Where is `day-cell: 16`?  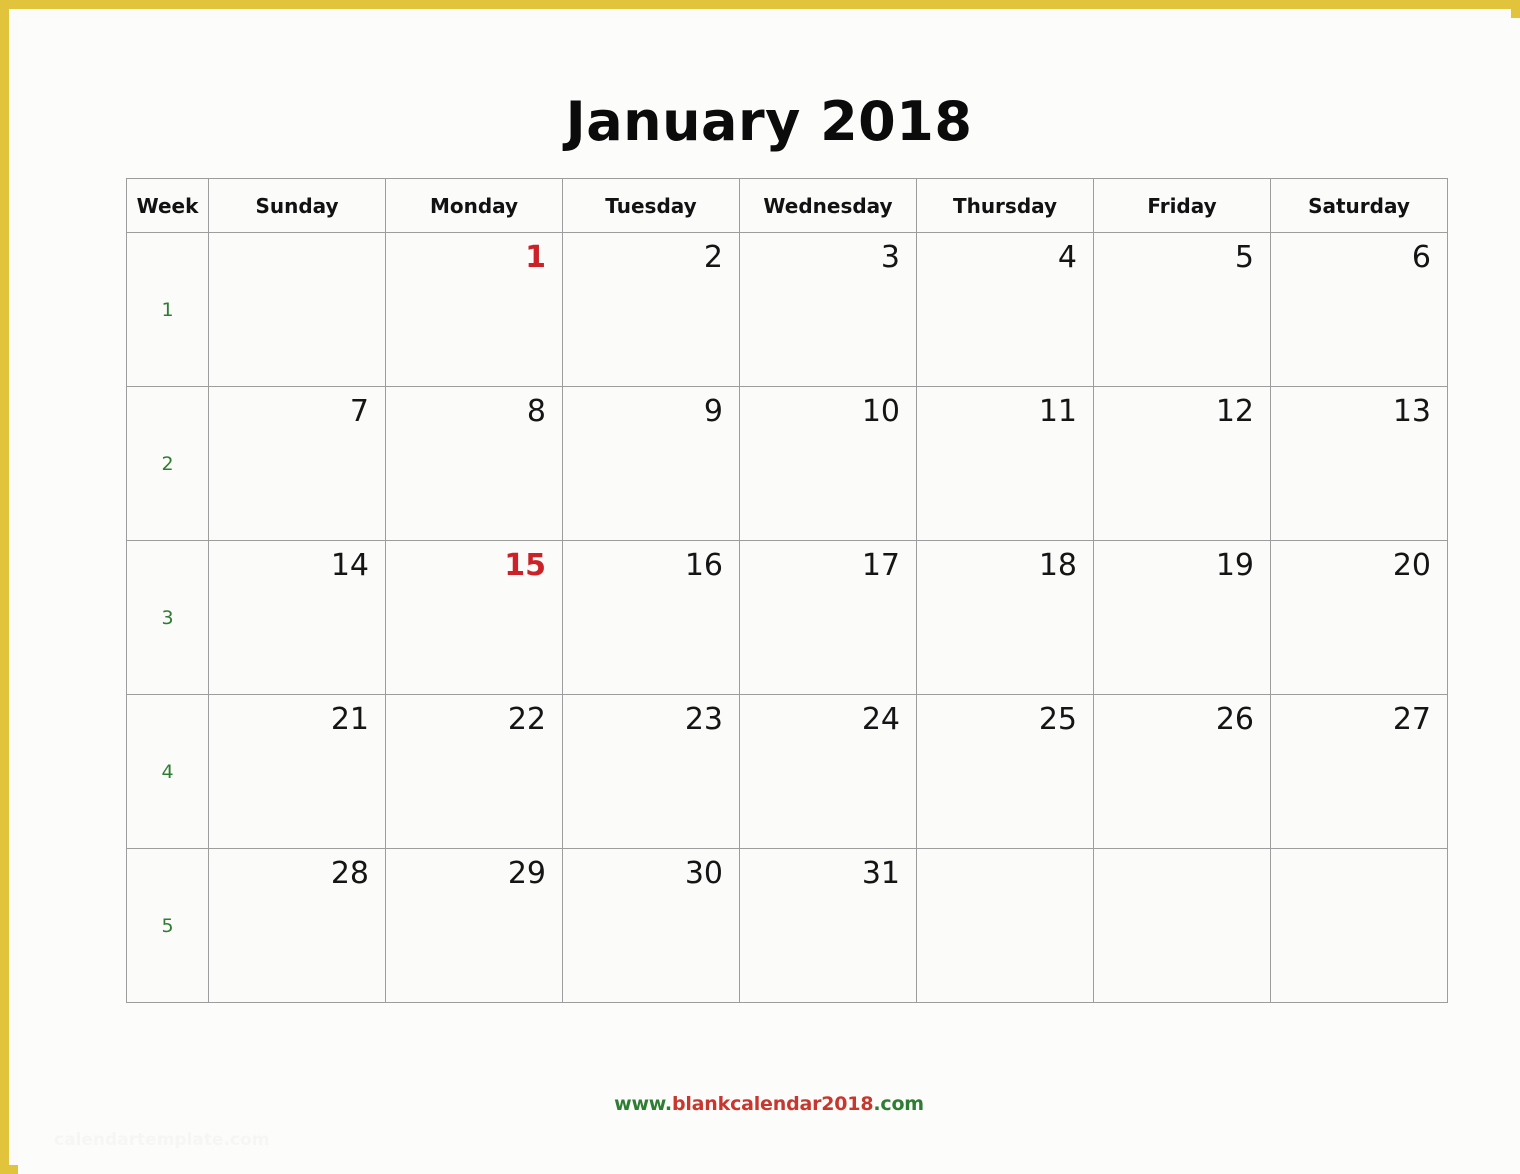 day-cell: 16 is located at coordinates (651, 617).